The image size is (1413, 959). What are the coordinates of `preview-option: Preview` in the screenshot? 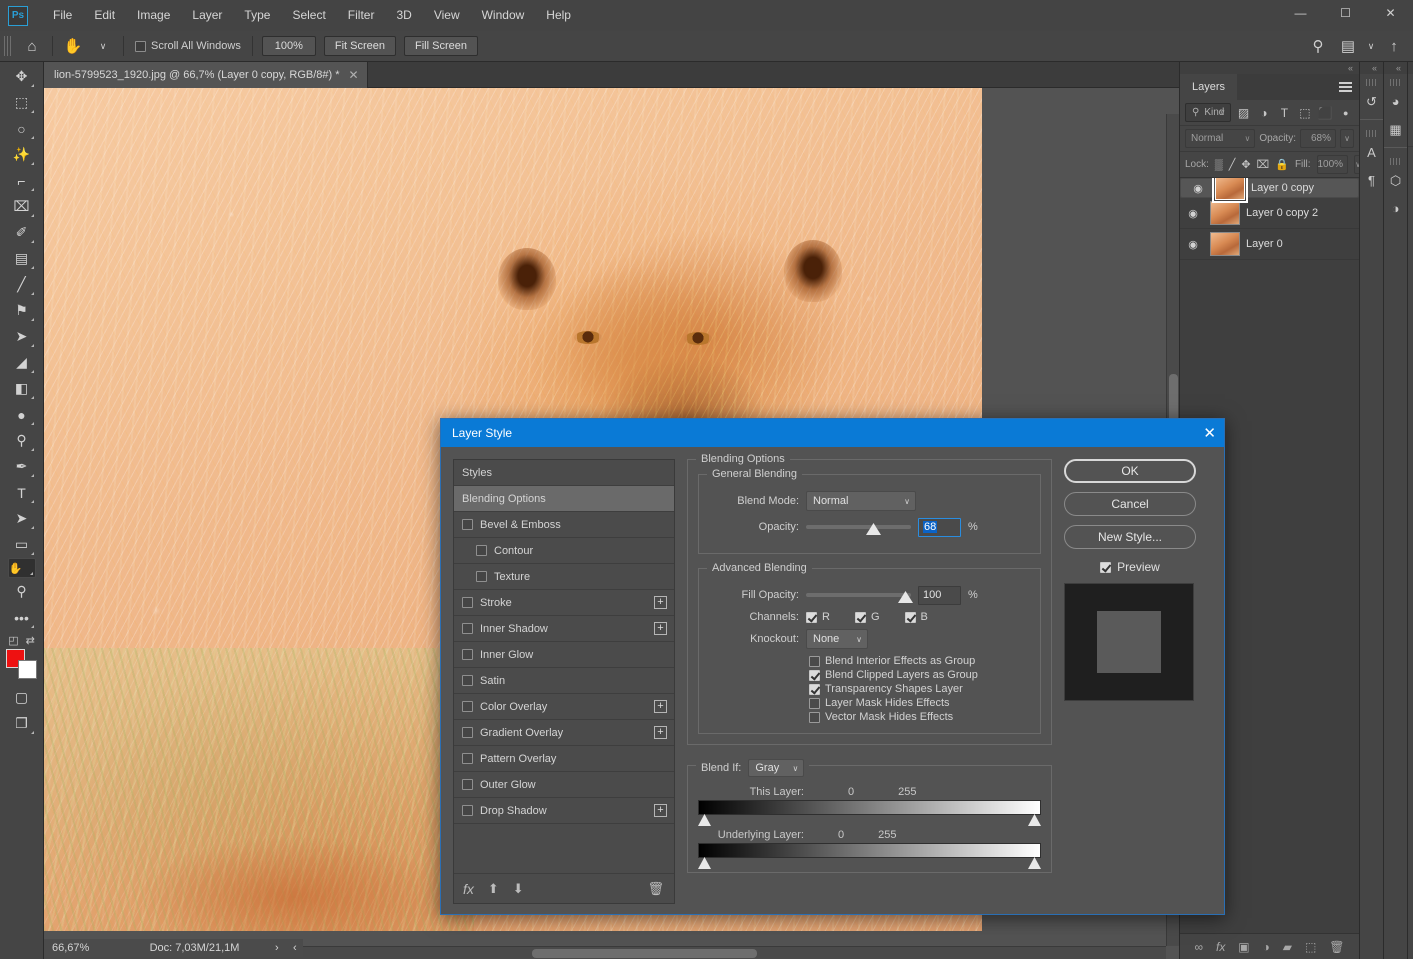 It's located at (1130, 567).